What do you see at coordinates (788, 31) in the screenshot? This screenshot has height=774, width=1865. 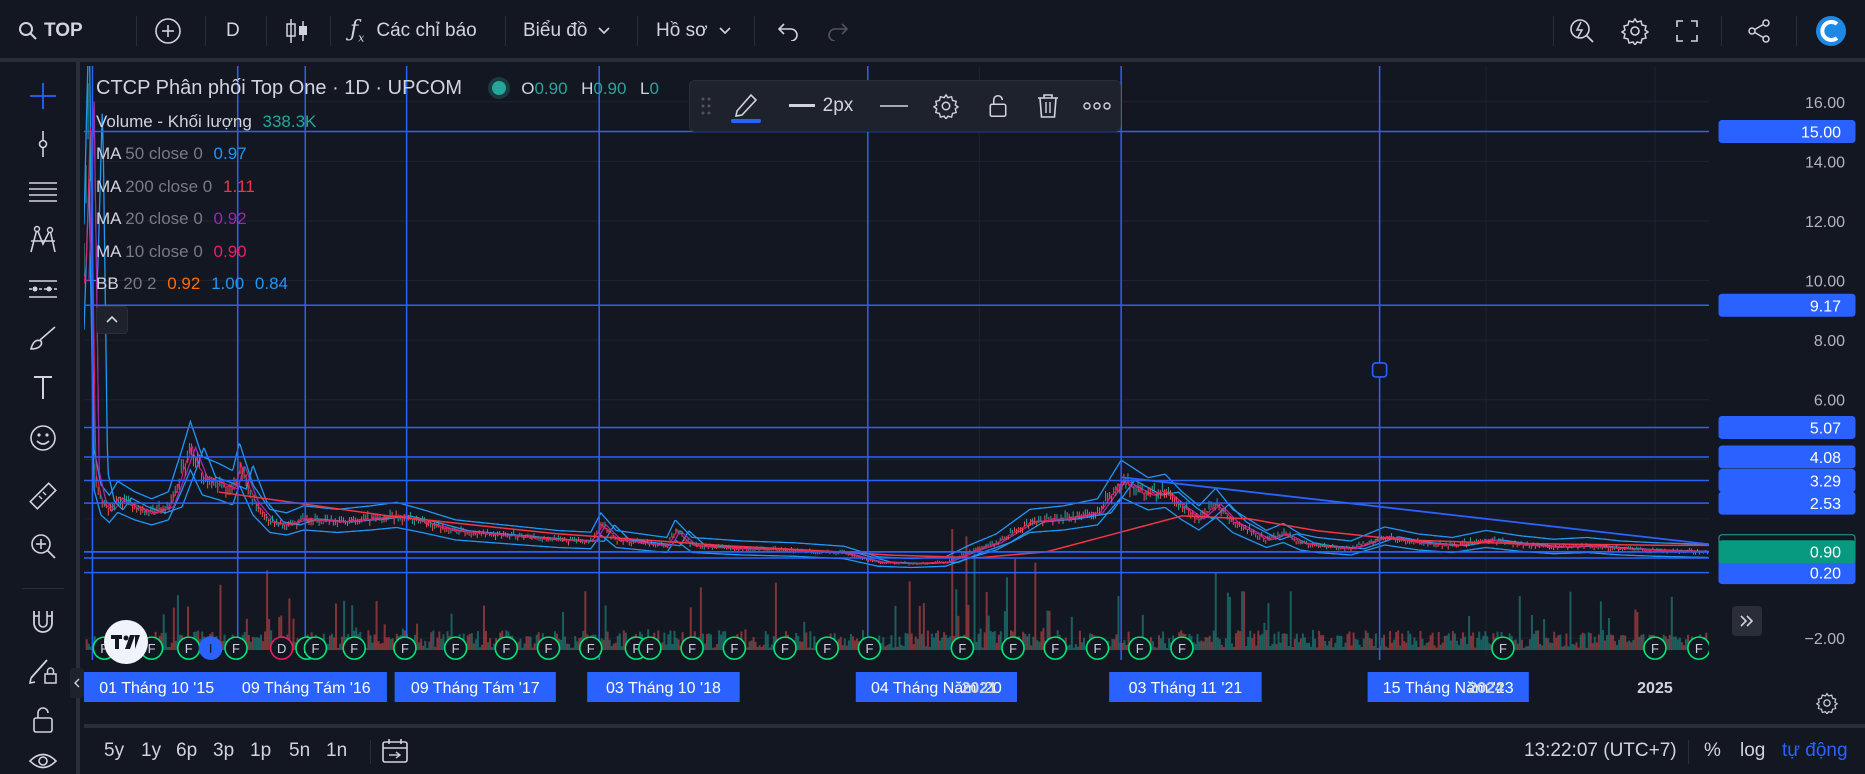 I see `undo-button` at bounding box center [788, 31].